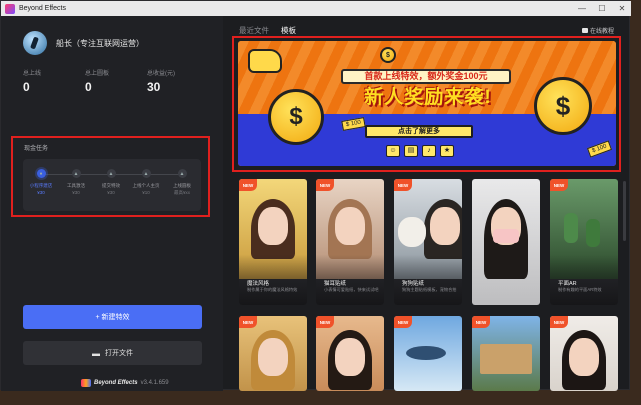 This screenshot has height=405, width=641. What do you see at coordinates (393, 151) in the screenshot?
I see `smile-icon: ☺` at bounding box center [393, 151].